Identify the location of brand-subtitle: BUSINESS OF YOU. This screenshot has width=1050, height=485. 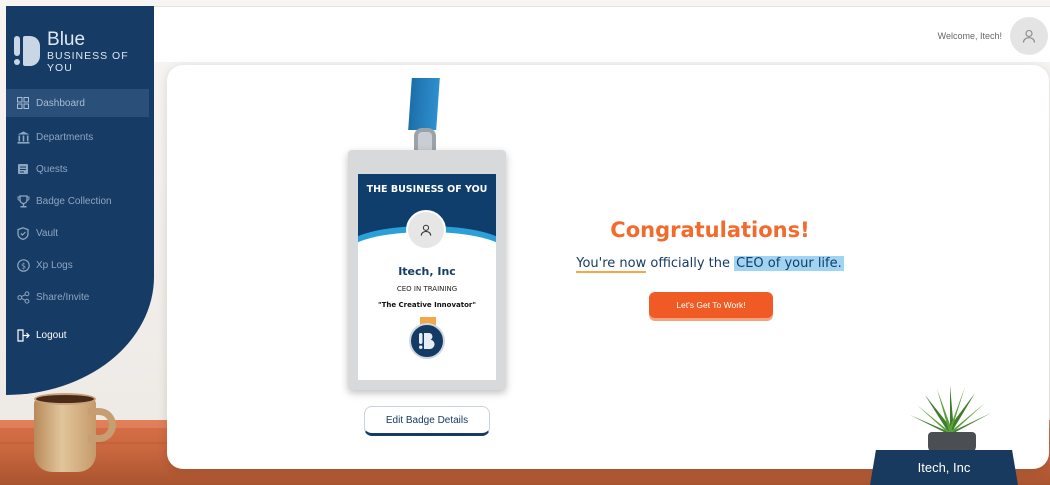
(88, 62).